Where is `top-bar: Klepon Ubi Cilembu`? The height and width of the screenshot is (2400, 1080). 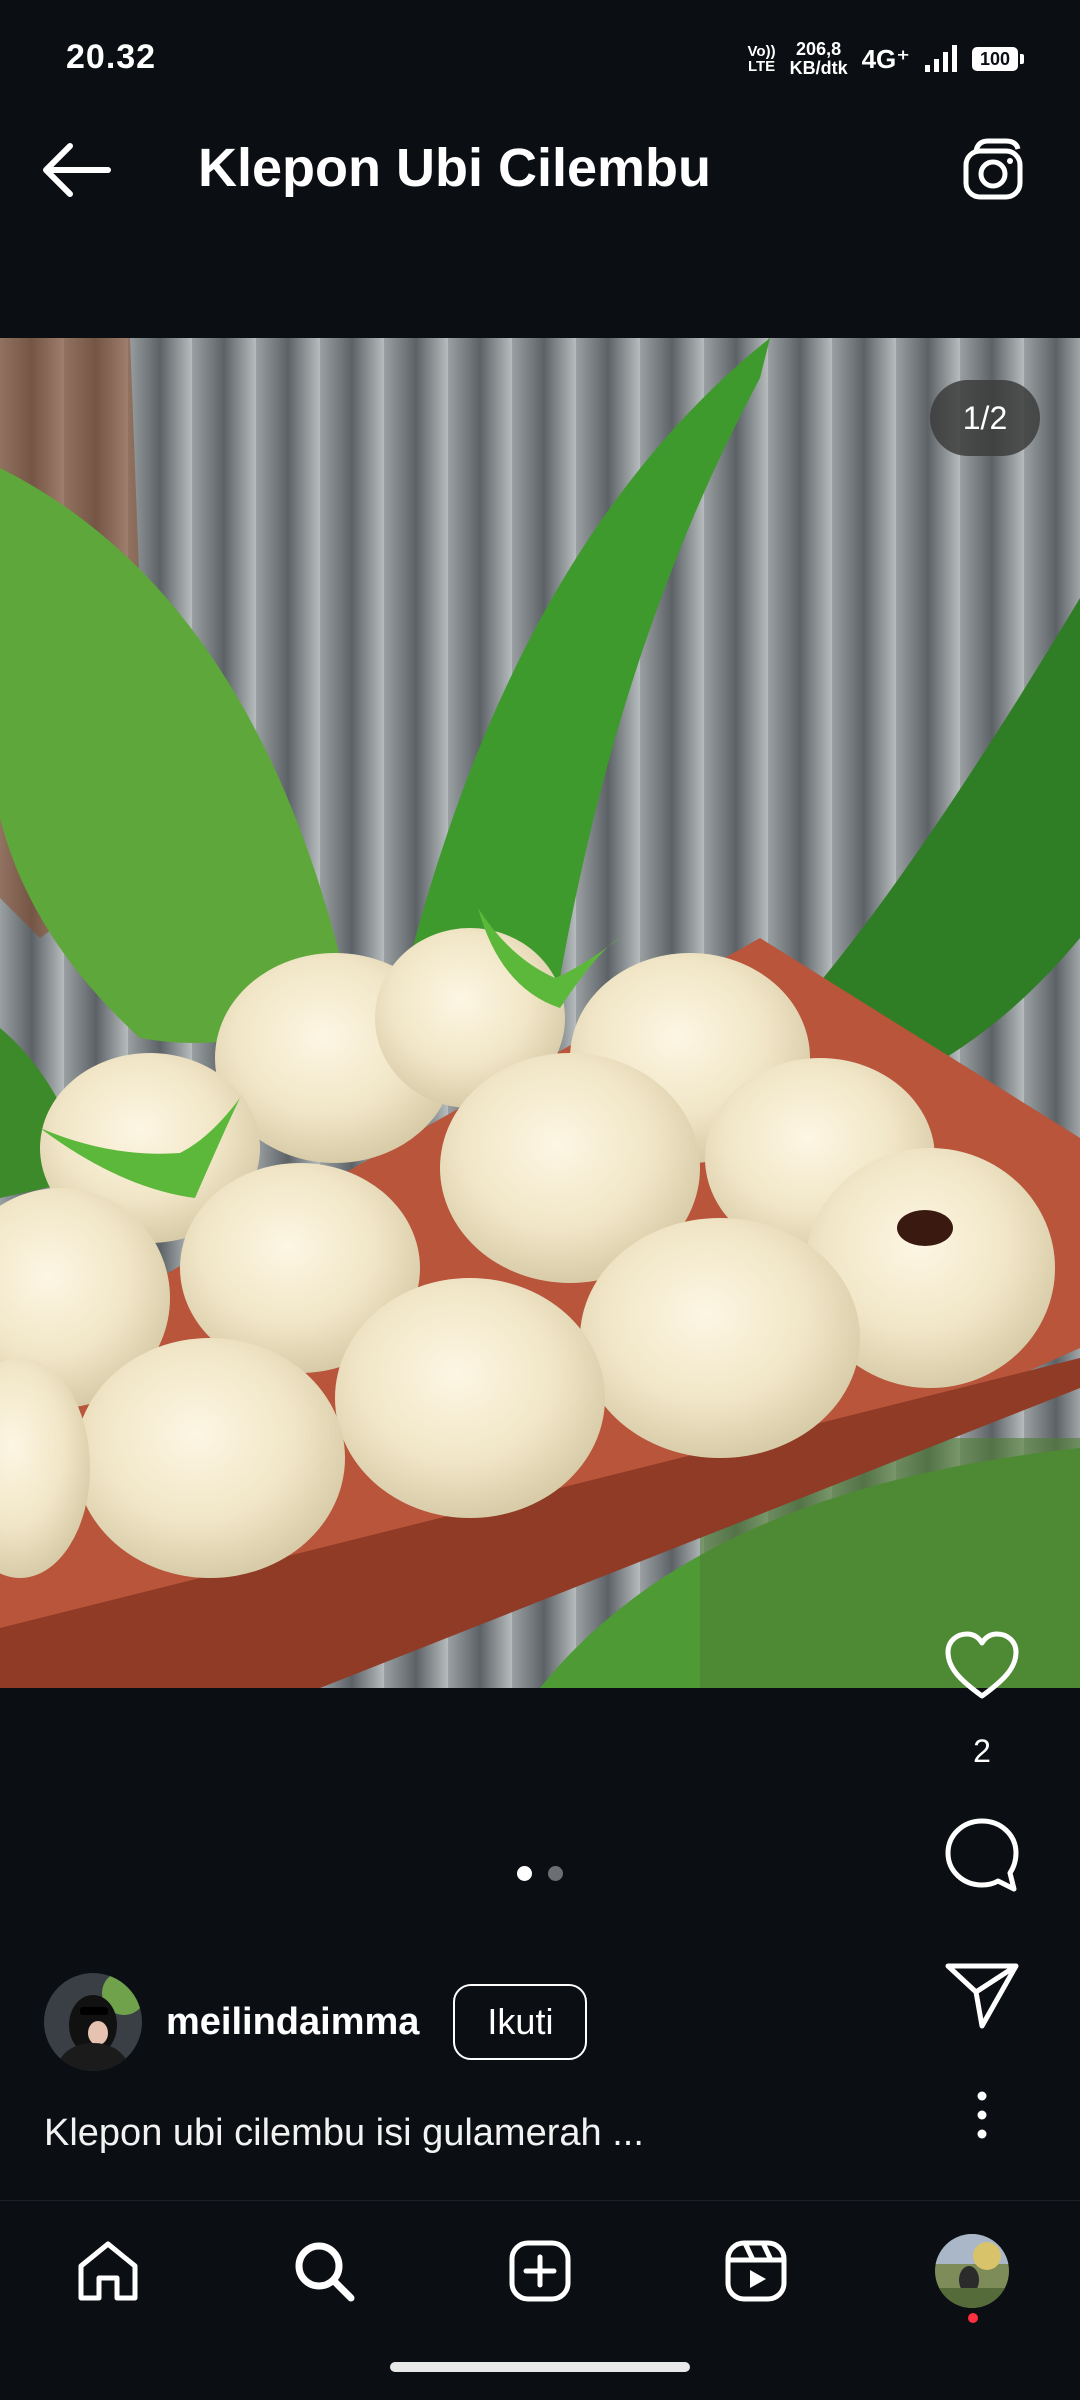 top-bar: Klepon Ubi Cilembu is located at coordinates (540, 170).